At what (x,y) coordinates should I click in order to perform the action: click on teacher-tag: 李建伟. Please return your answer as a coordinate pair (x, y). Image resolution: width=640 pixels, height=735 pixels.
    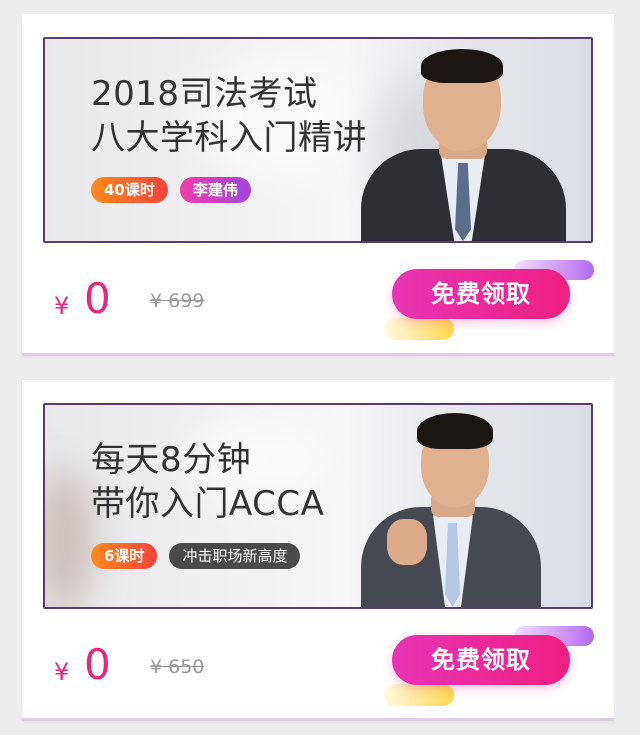
    Looking at the image, I should click on (215, 190).